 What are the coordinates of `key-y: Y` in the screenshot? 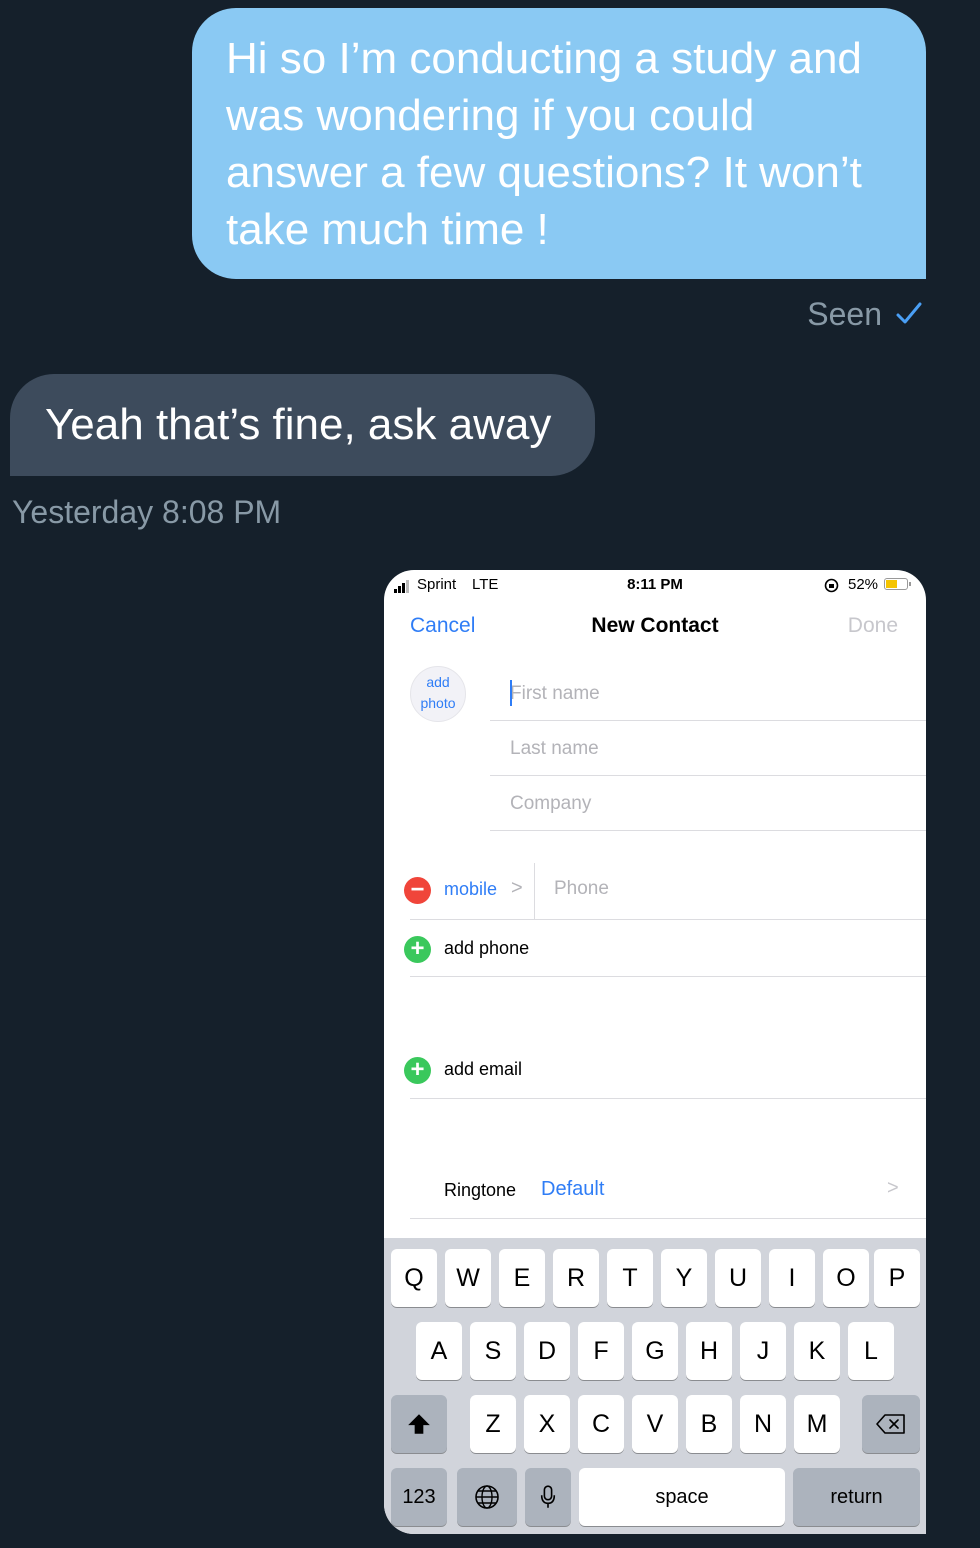 It's located at (684, 1278).